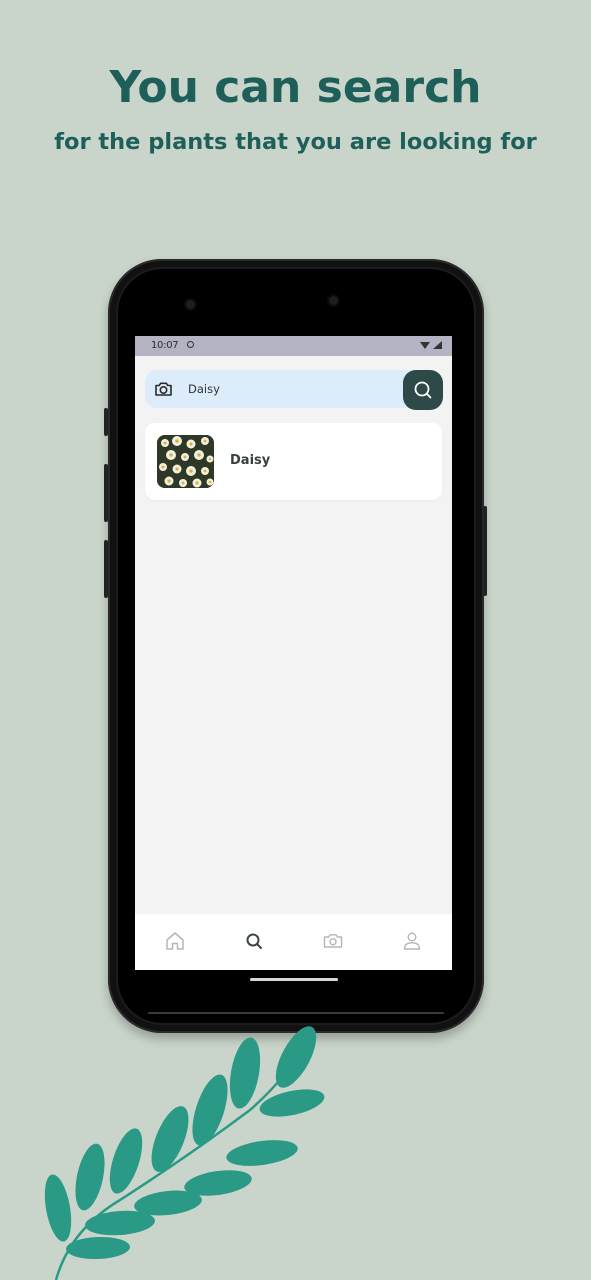  What do you see at coordinates (250, 460) in the screenshot?
I see `result-name: Daisy` at bounding box center [250, 460].